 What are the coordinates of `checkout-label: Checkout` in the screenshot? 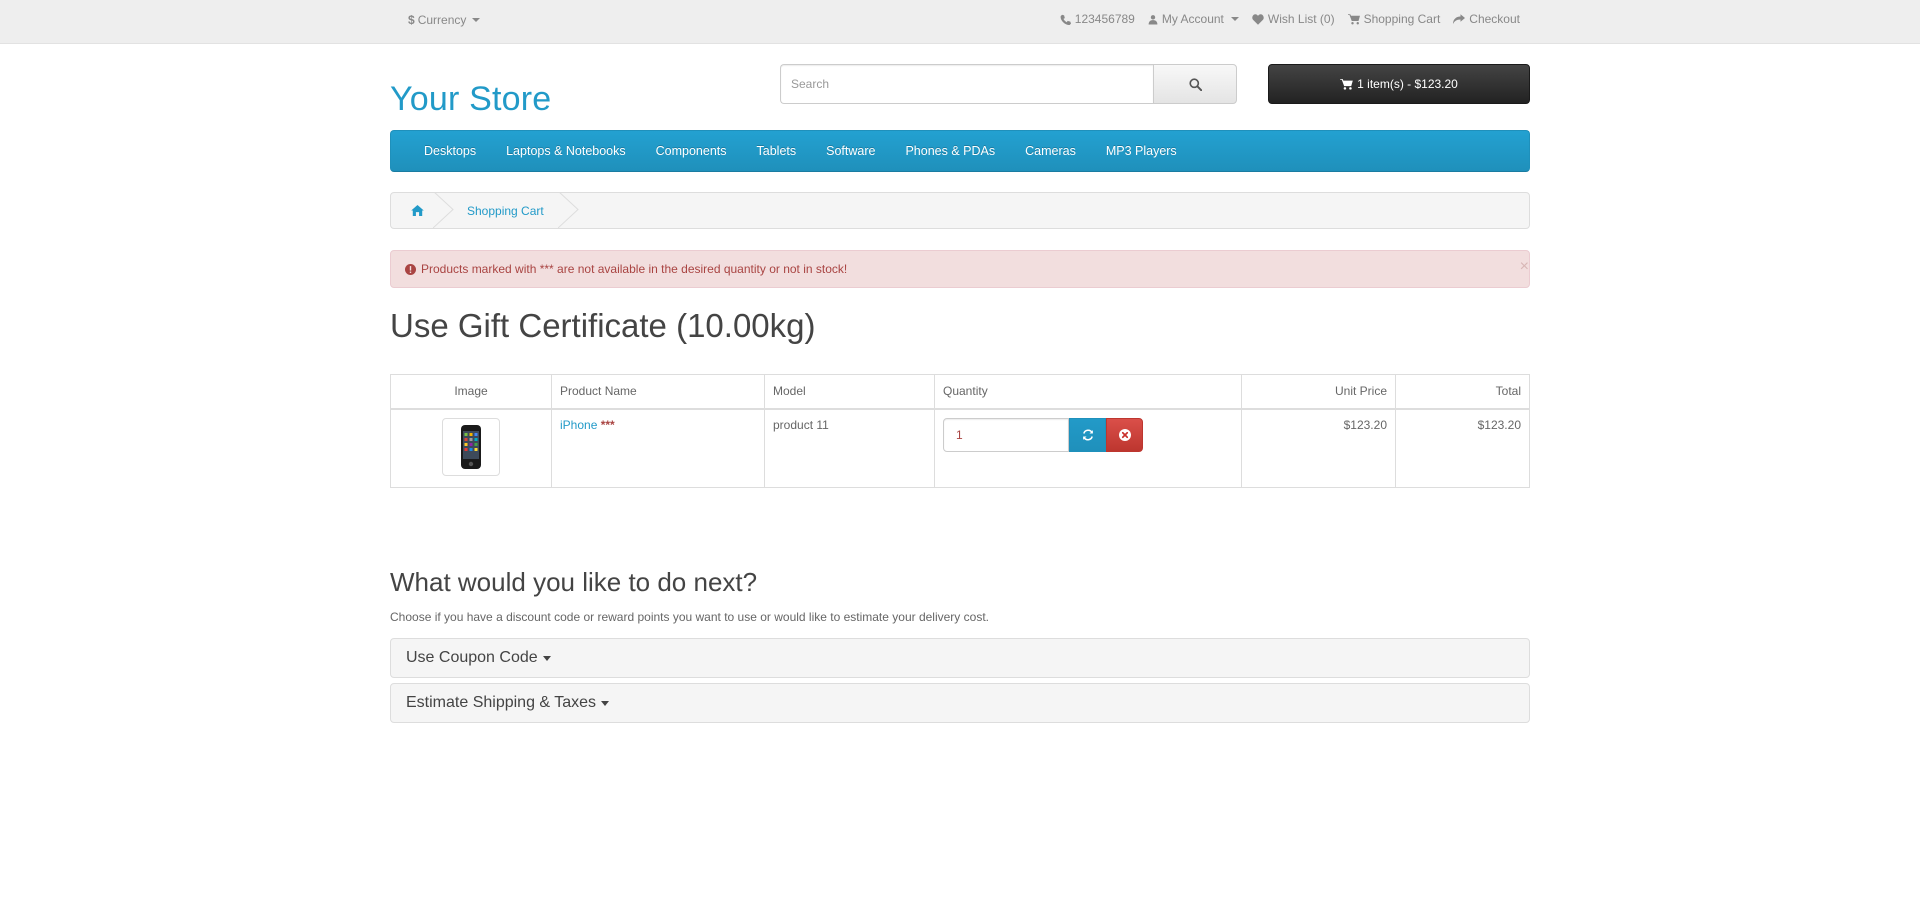 It's located at (1494, 19).